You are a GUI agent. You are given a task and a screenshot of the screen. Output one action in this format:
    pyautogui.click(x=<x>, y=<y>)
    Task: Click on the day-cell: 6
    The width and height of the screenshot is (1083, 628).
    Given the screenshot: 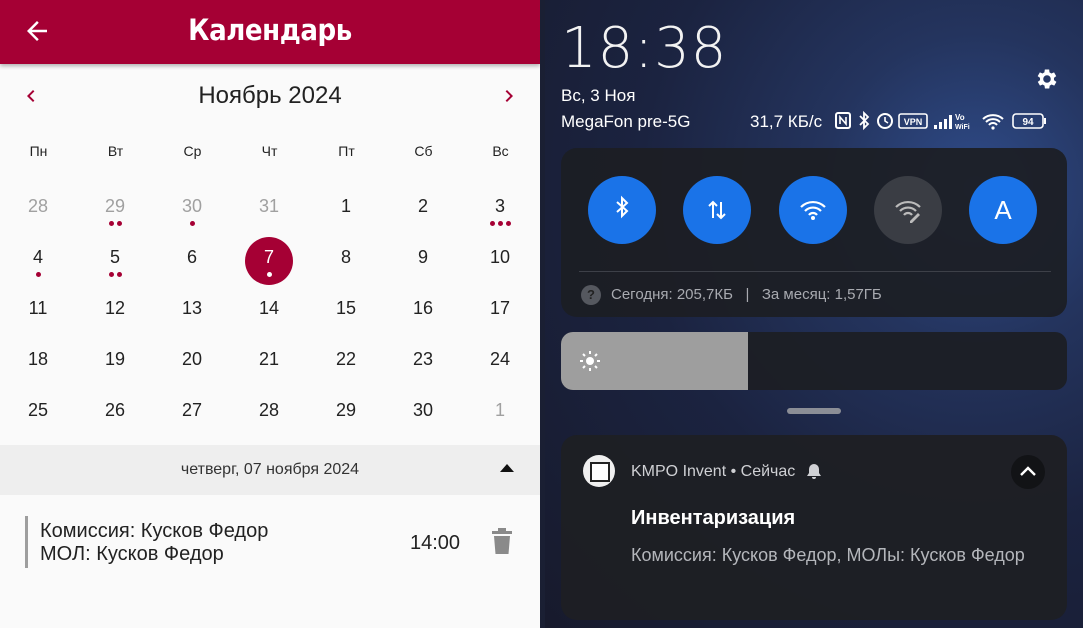 What is the action you would take?
    pyautogui.click(x=192, y=266)
    